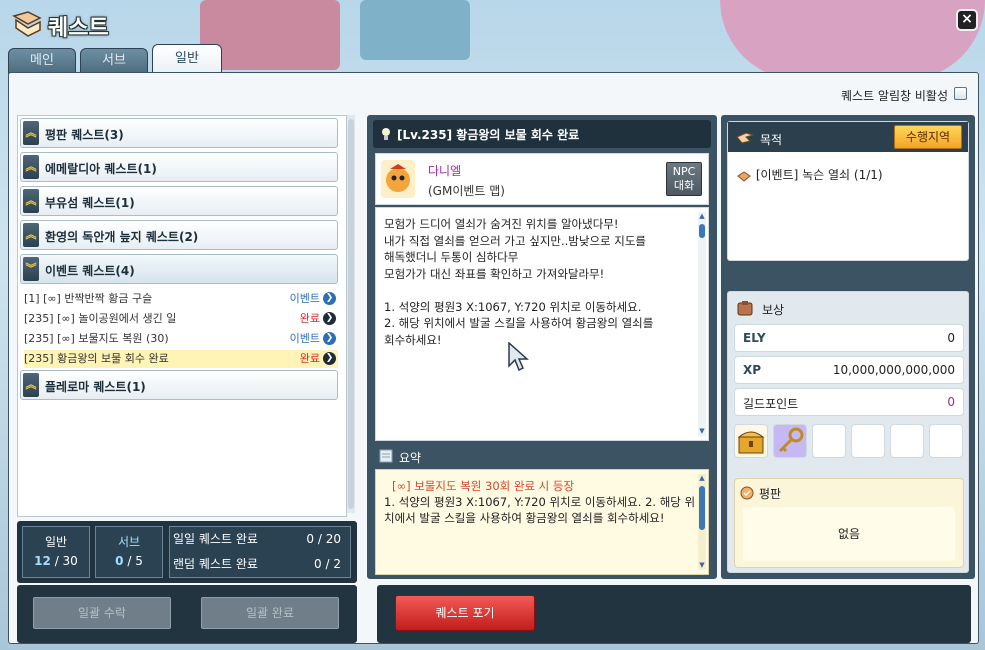 This screenshot has width=985, height=650. I want to click on npc-location: (GM이벤트 맵), so click(466, 191).